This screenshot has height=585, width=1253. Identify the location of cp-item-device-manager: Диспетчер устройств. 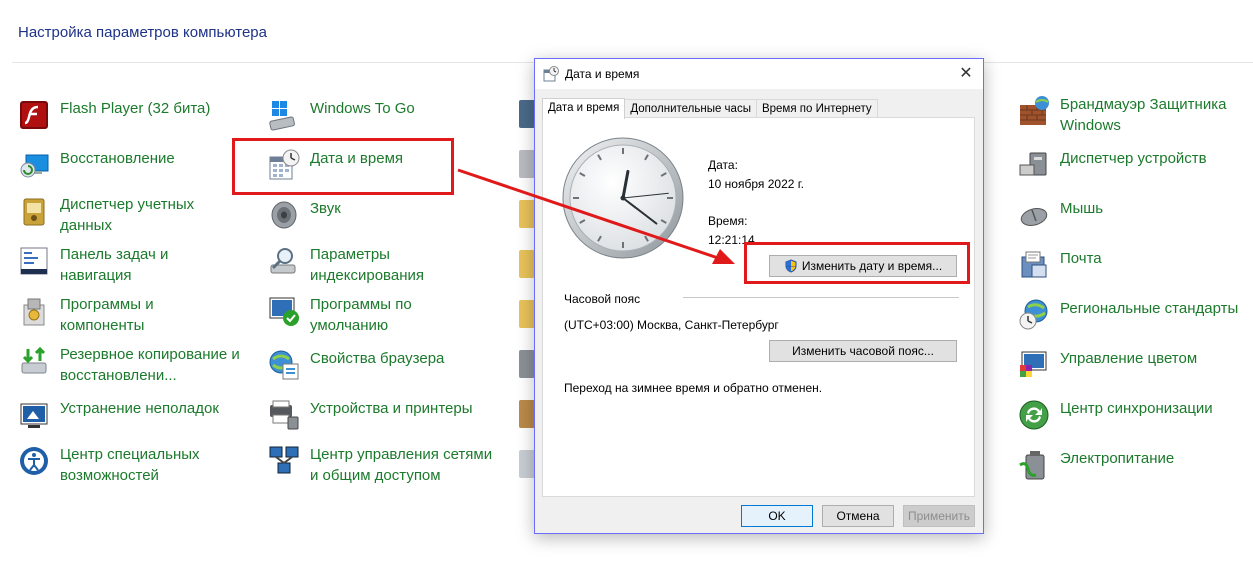
(1135, 171).